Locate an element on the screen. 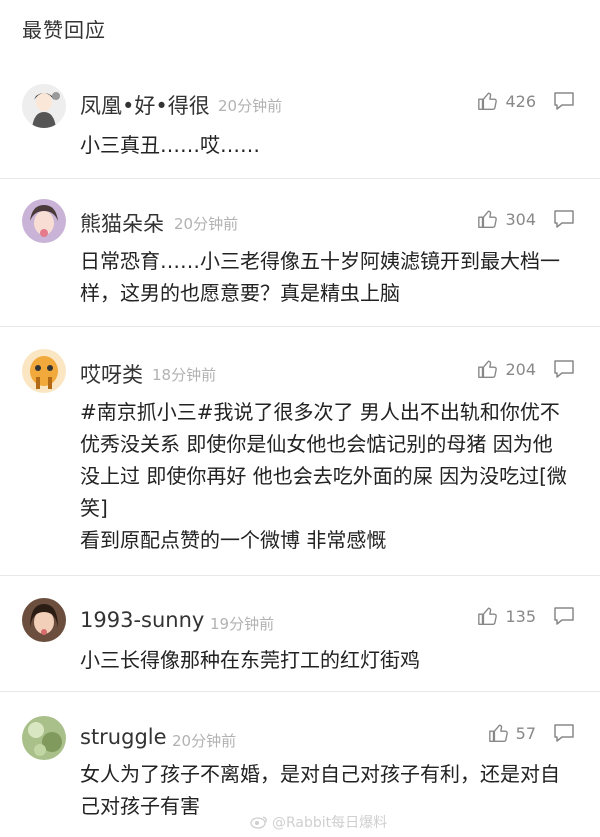  comment-item: 1993-sunny 19分钟前 135 小三长得像那种在东莞打工的红灯街鸡 is located at coordinates (300, 634).